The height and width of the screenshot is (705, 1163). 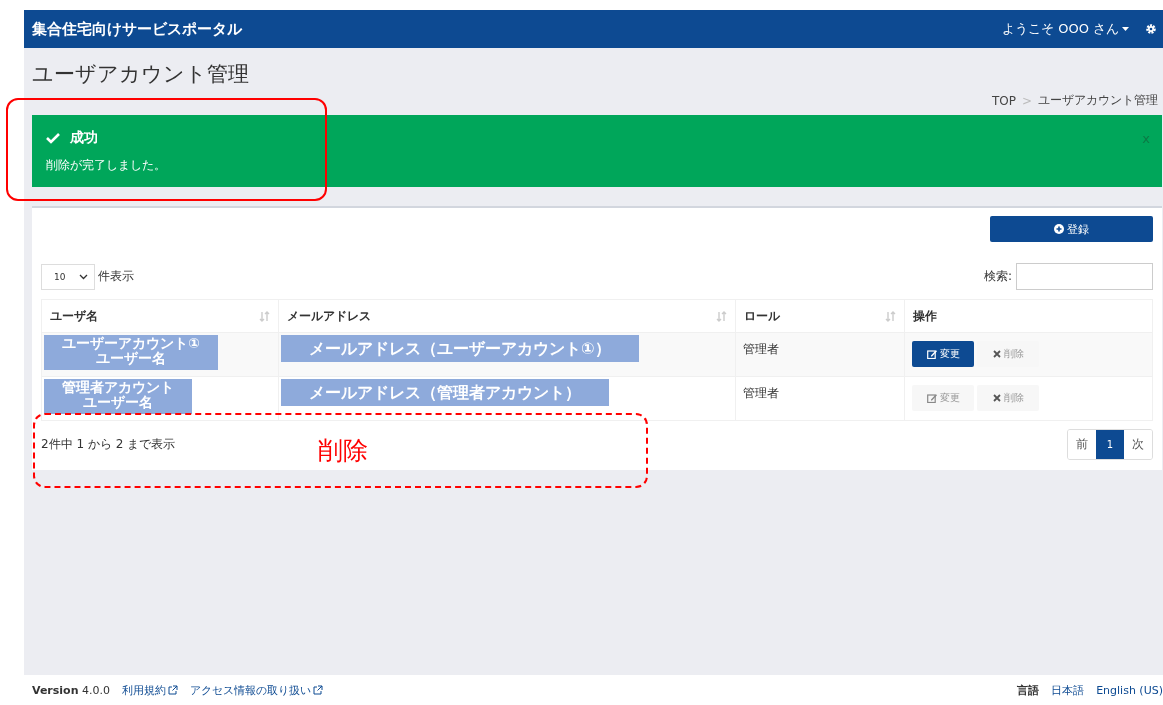 What do you see at coordinates (1003, 100) in the screenshot?
I see `breadcrumb-item: TOP` at bounding box center [1003, 100].